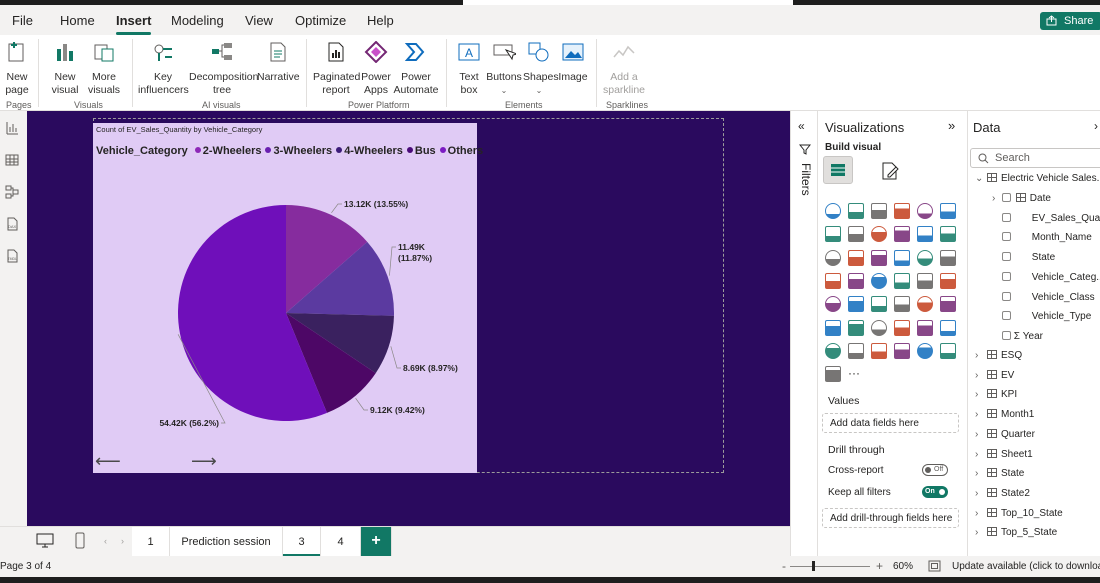  Describe the element at coordinates (801, 126) in the screenshot. I see `collapse-icon: «` at that location.